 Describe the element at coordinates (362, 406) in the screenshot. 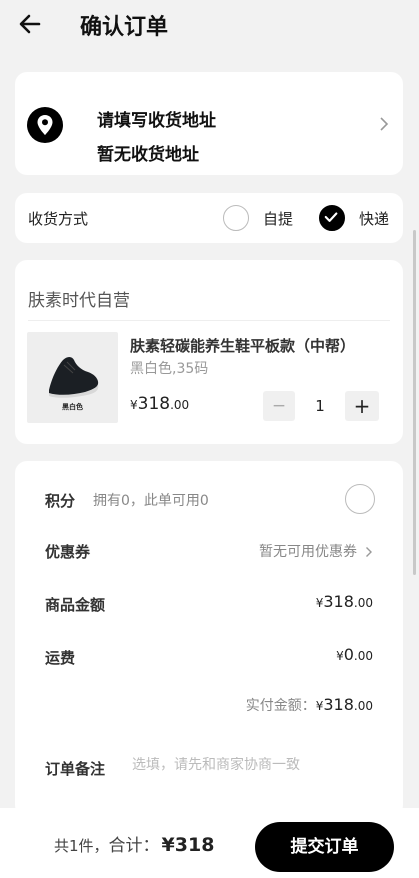

I see `quantity-increase-button: +` at that location.